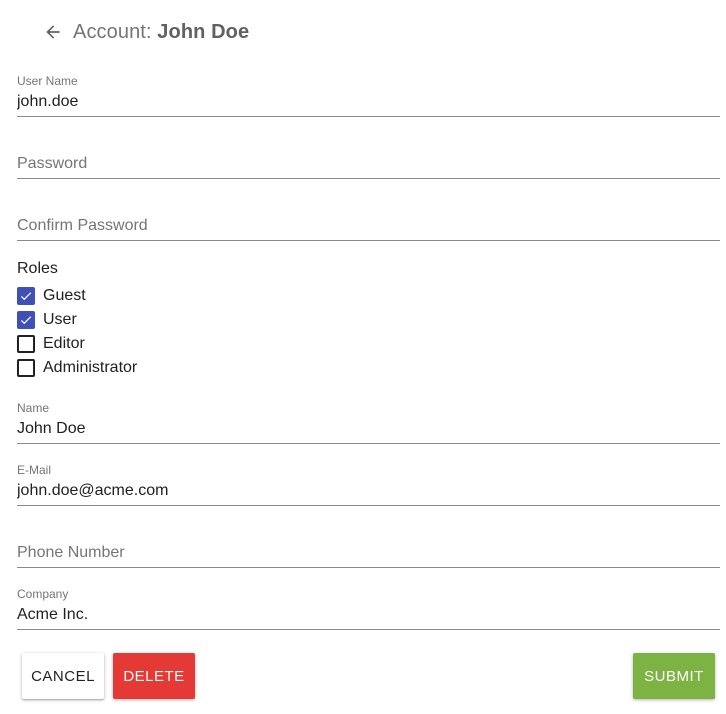 The width and height of the screenshot is (726, 714). What do you see at coordinates (60, 319) in the screenshot?
I see `role-label-user: User` at bounding box center [60, 319].